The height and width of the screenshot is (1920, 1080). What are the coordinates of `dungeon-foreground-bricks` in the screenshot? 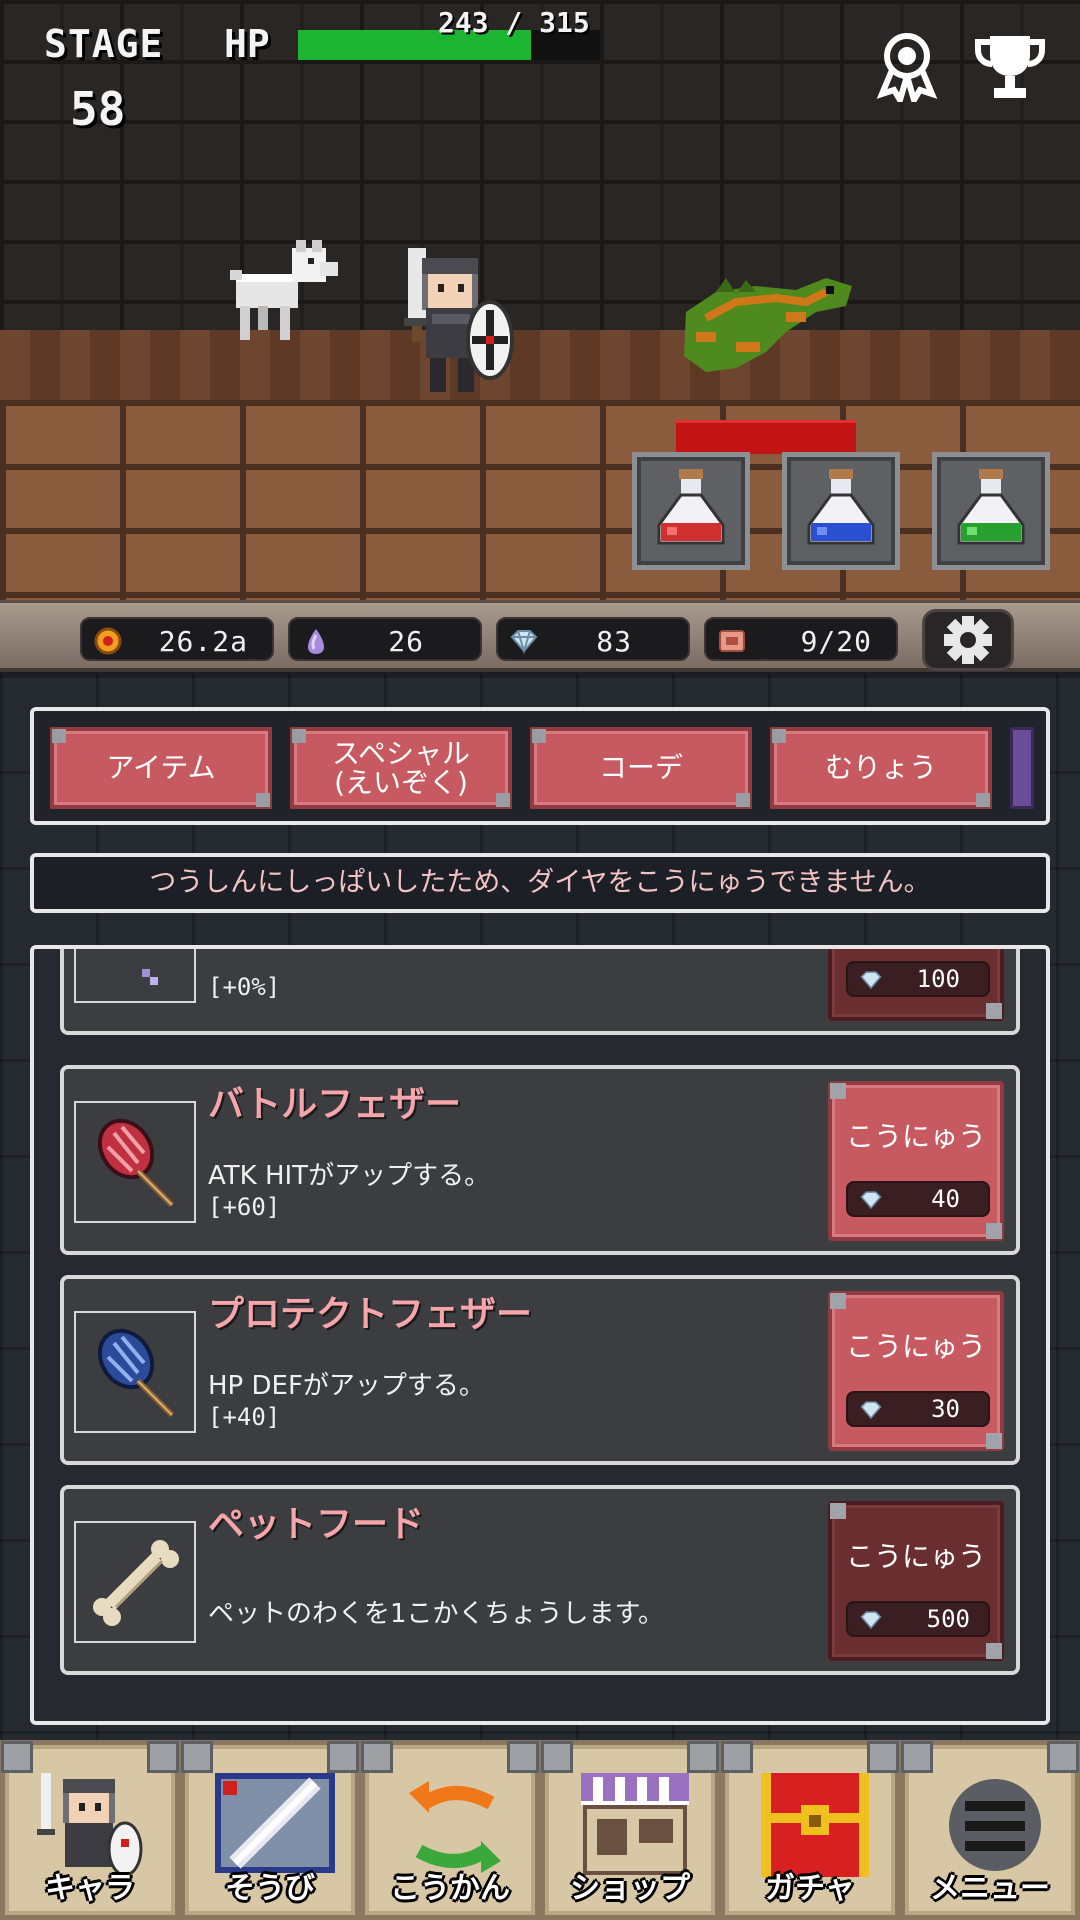 It's located at (540, 500).